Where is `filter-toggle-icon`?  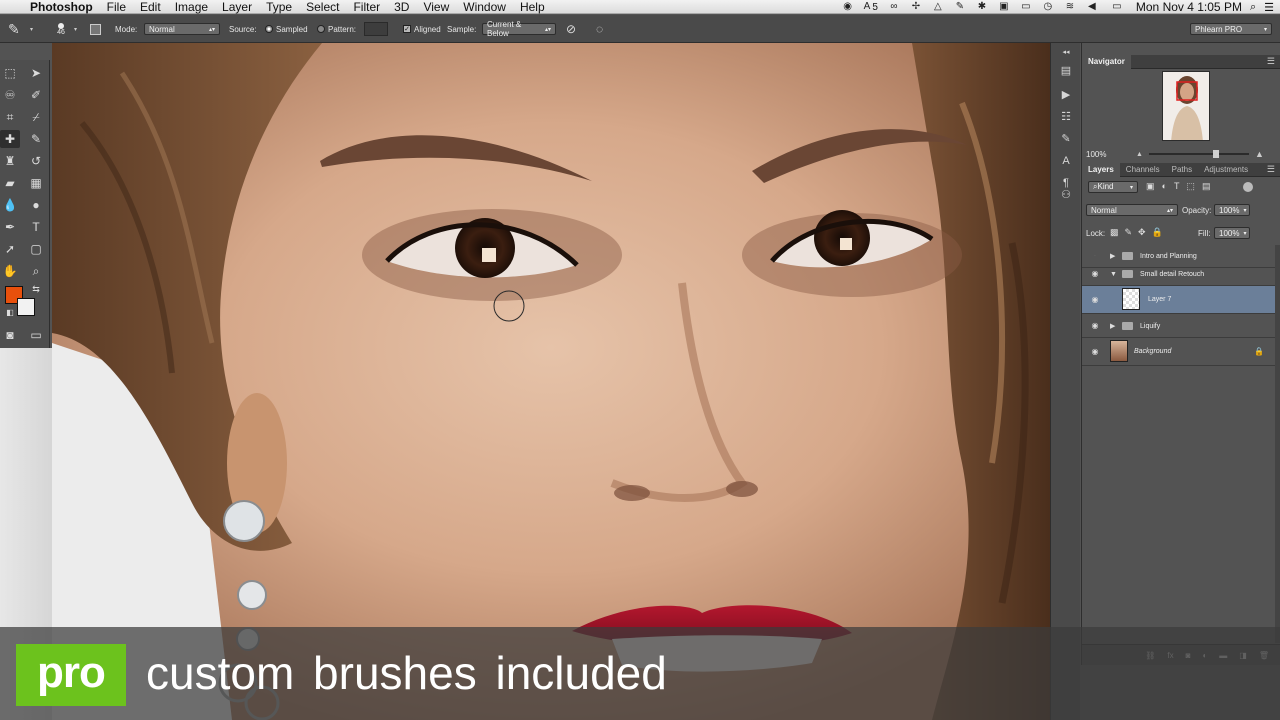 filter-toggle-icon is located at coordinates (1248, 187).